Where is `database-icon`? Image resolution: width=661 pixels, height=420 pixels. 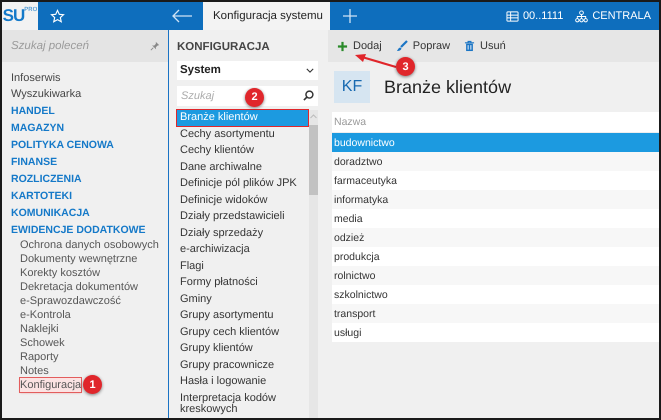
database-icon is located at coordinates (512, 16).